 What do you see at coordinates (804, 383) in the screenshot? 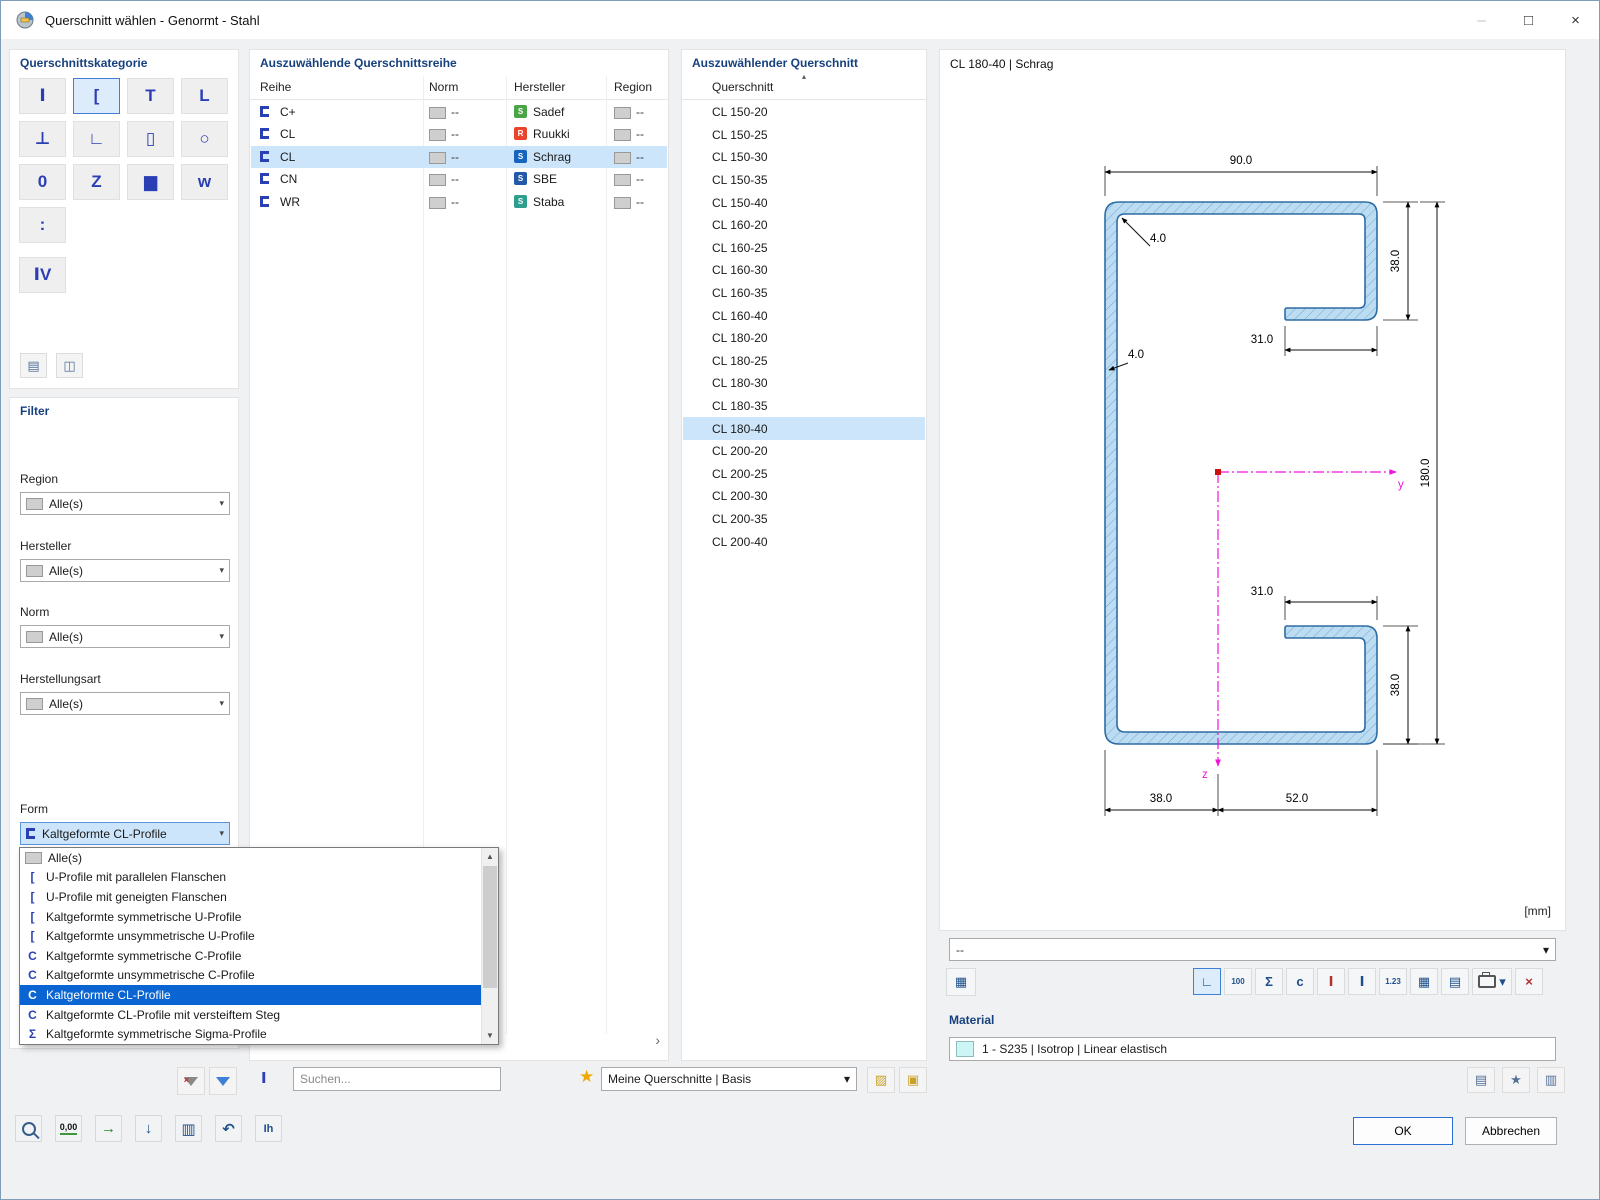
I see `list-item: CL 180-30` at bounding box center [804, 383].